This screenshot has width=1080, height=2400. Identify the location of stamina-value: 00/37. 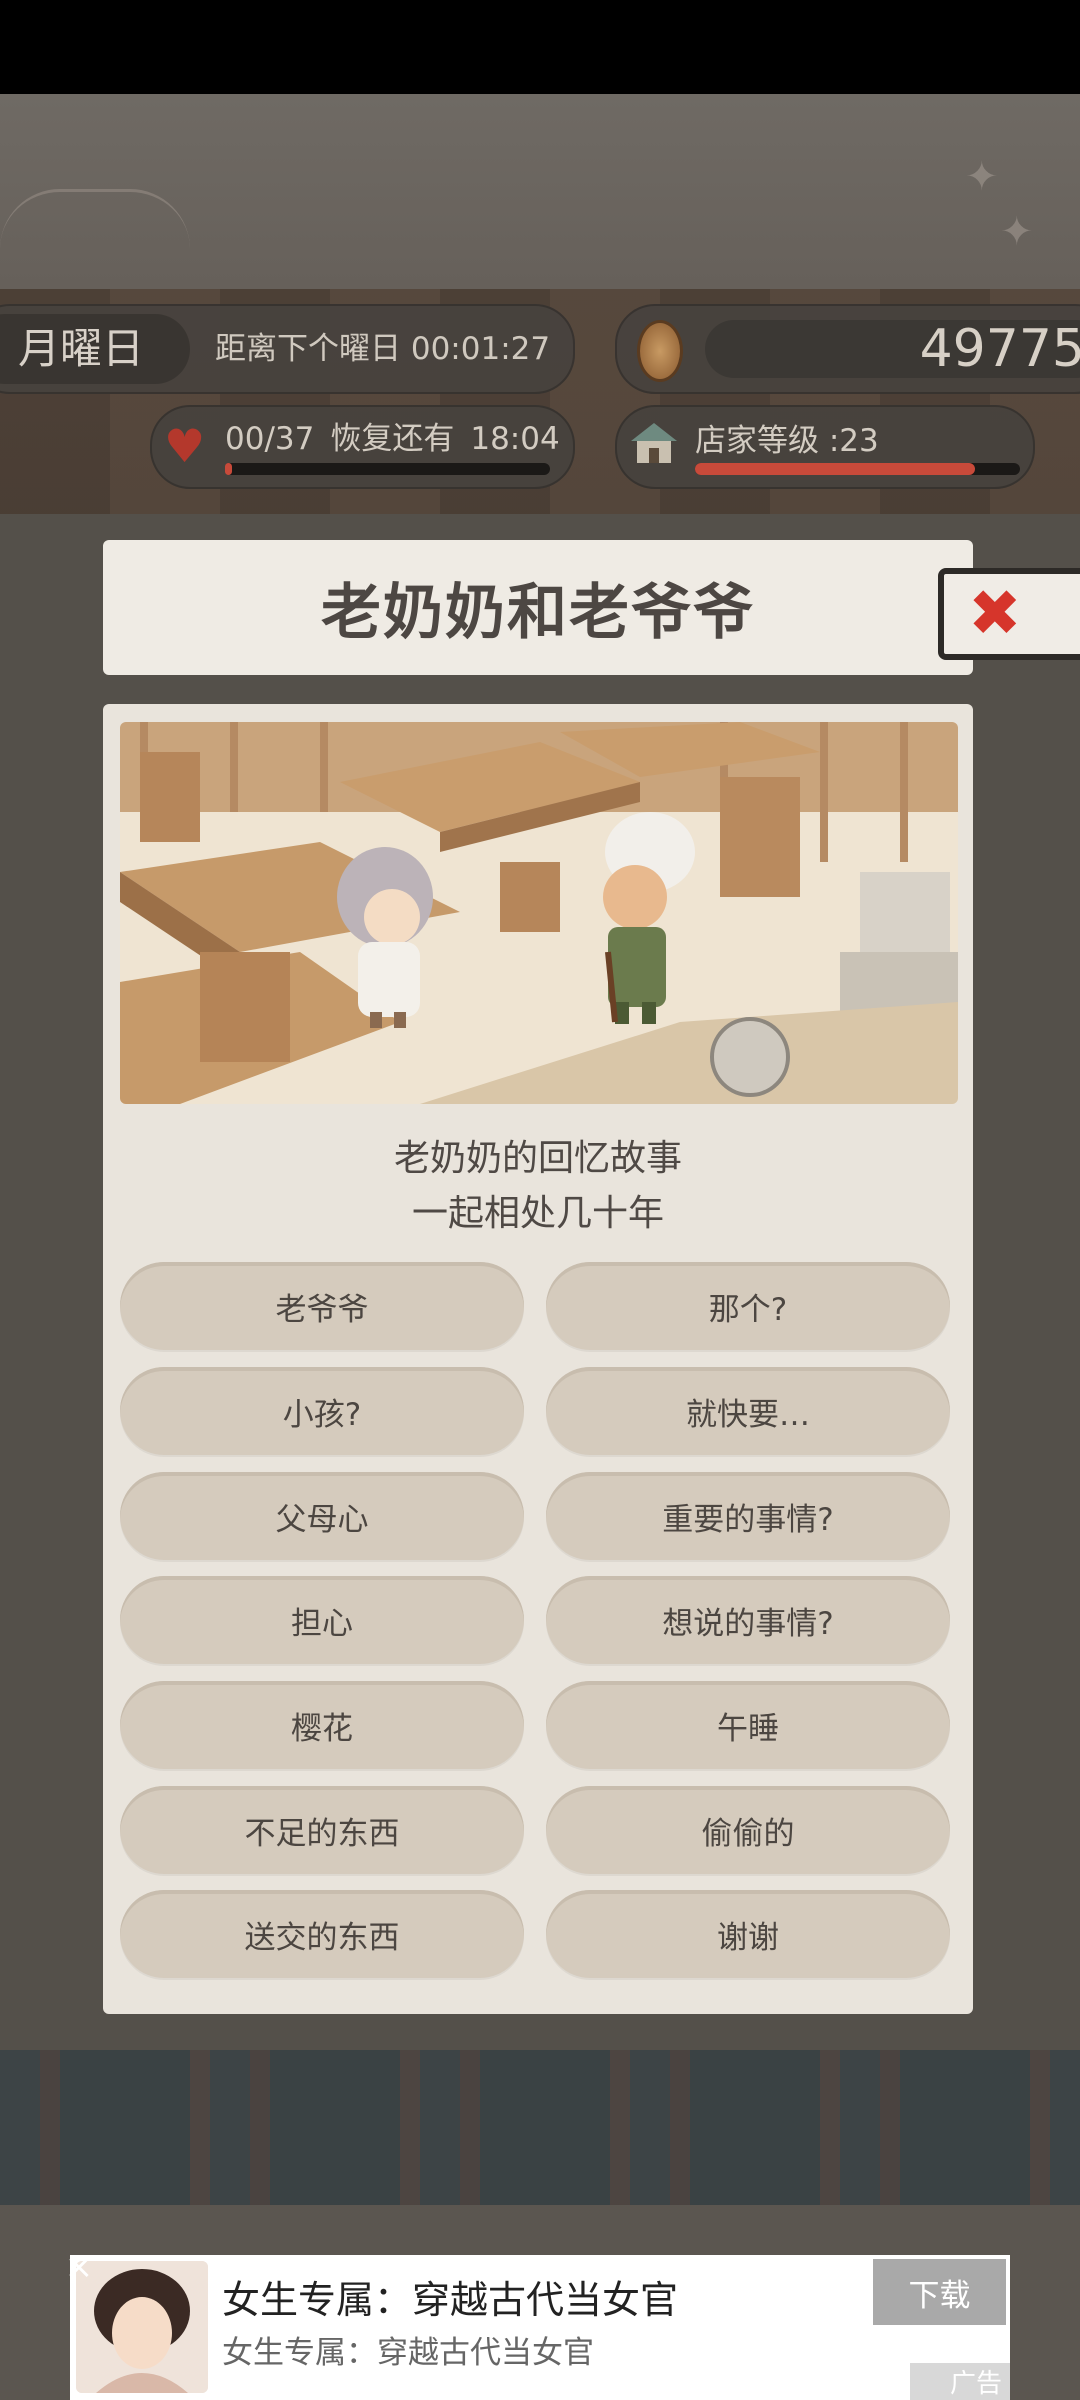
(270, 439).